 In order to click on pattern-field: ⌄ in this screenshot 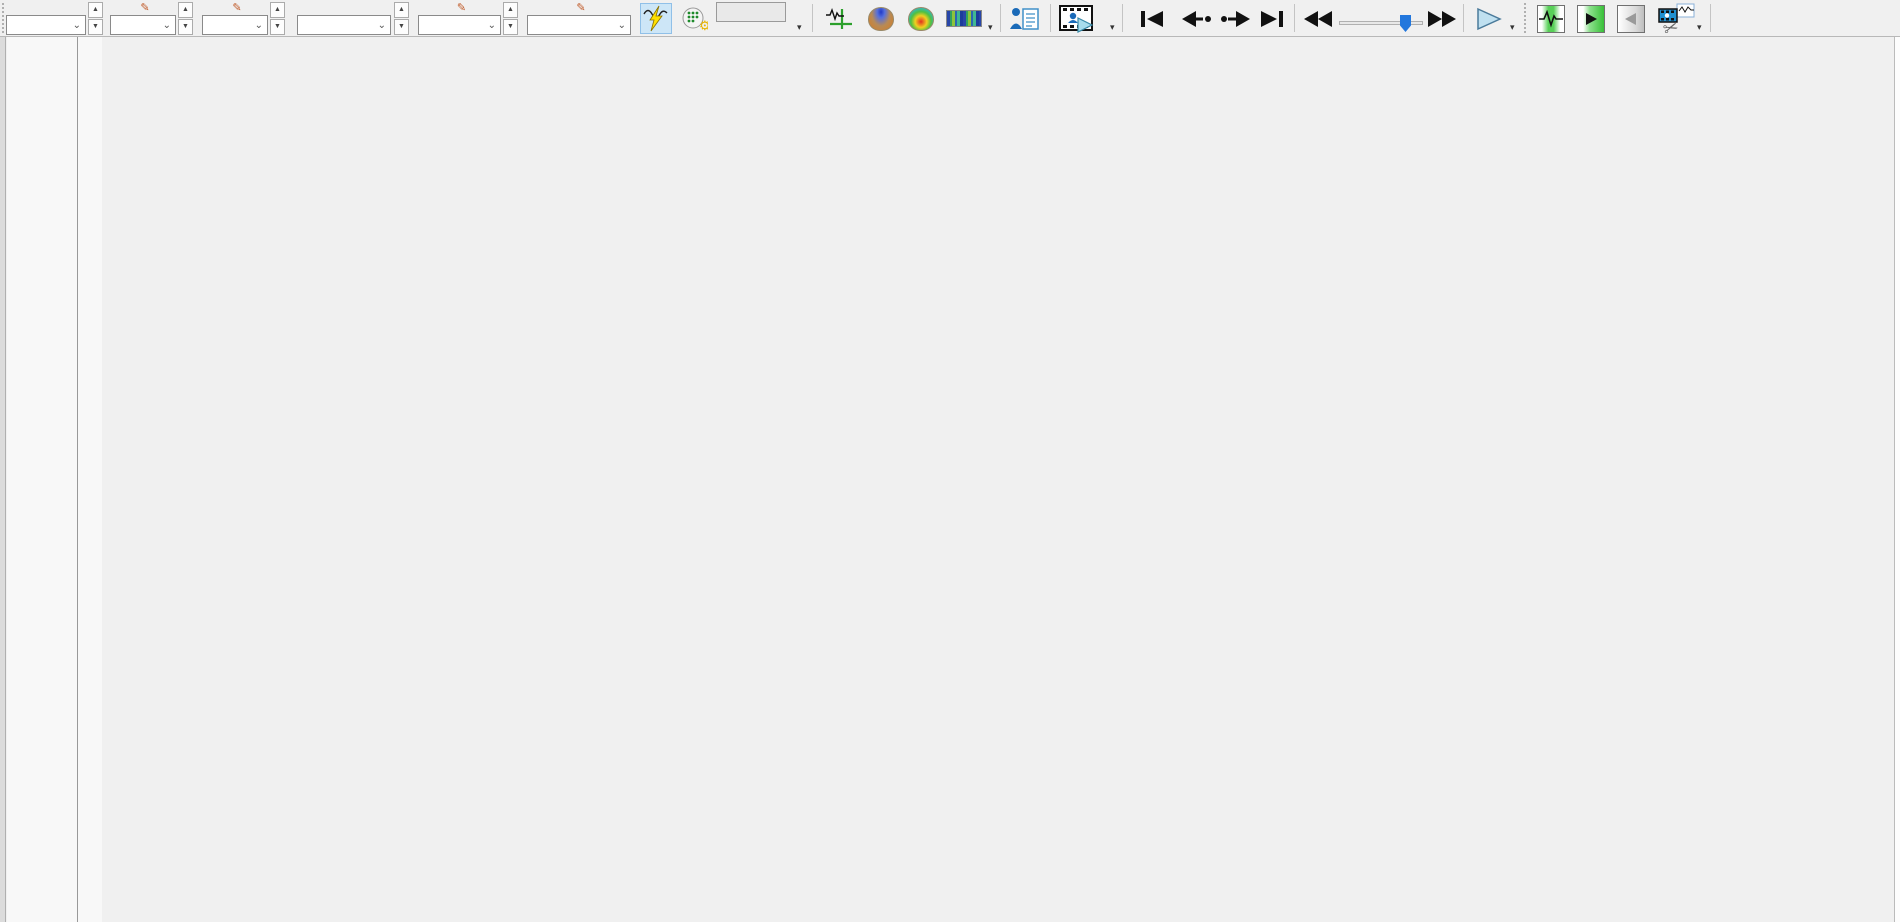, I will do `click(344, 18)`.